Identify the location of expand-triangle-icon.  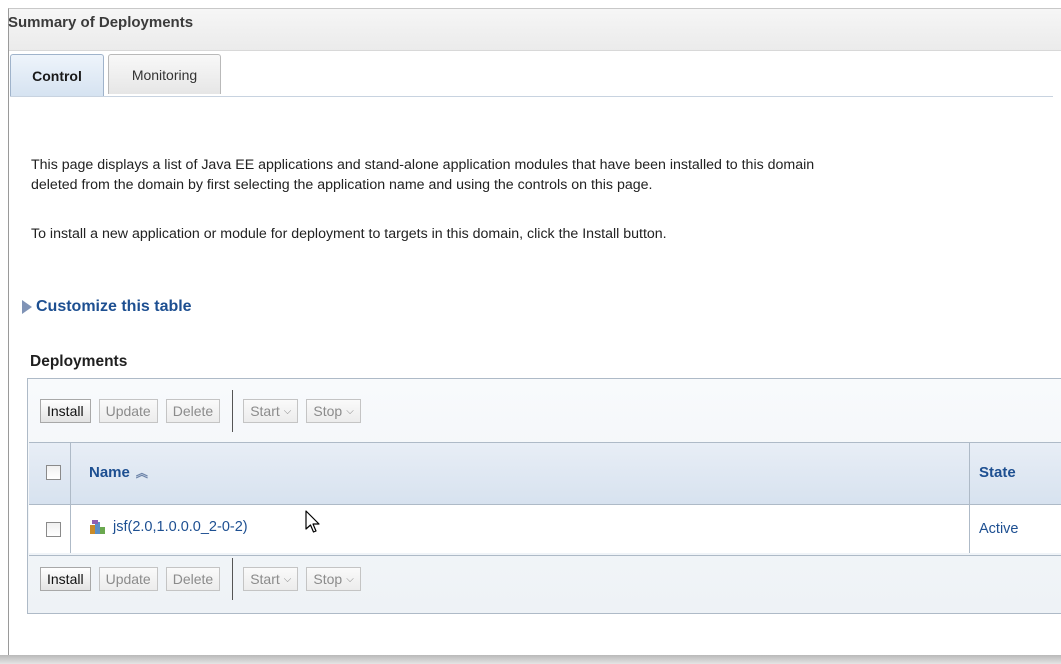
(27, 307).